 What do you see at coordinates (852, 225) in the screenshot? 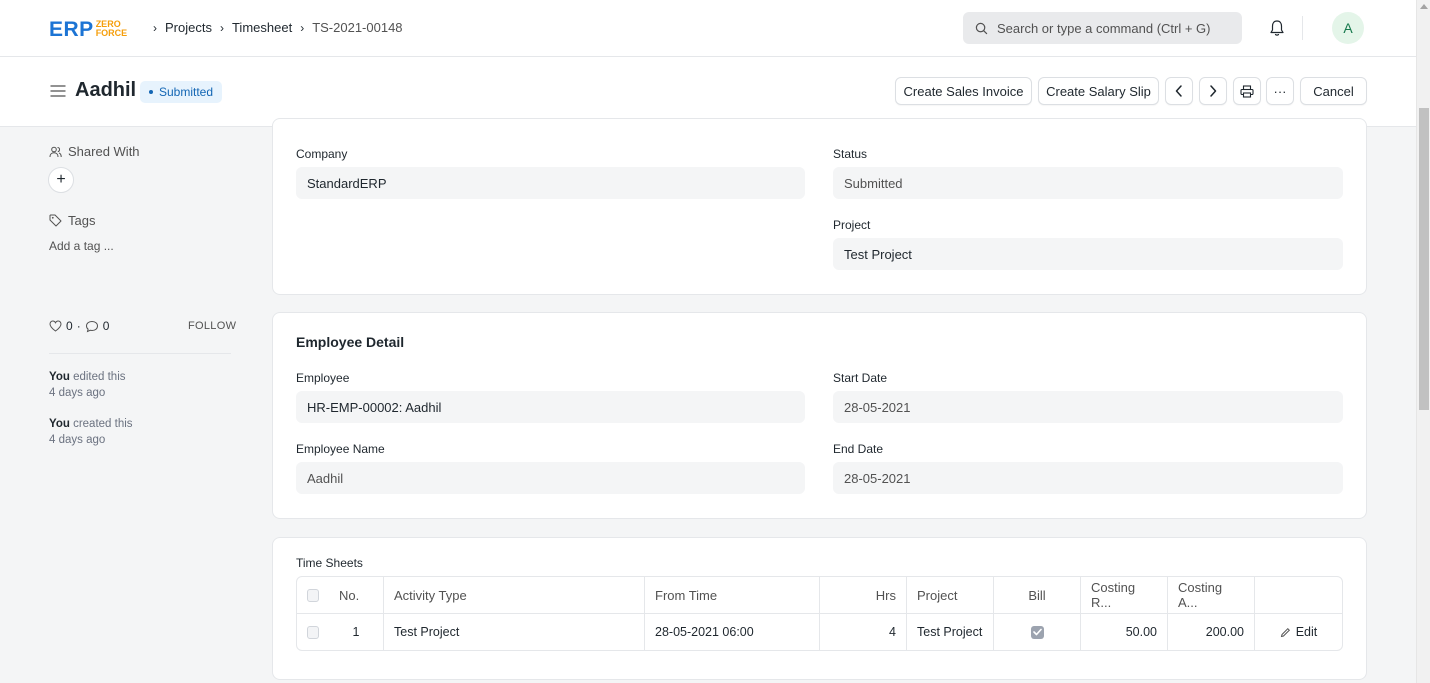
I see `project-label: Project` at bounding box center [852, 225].